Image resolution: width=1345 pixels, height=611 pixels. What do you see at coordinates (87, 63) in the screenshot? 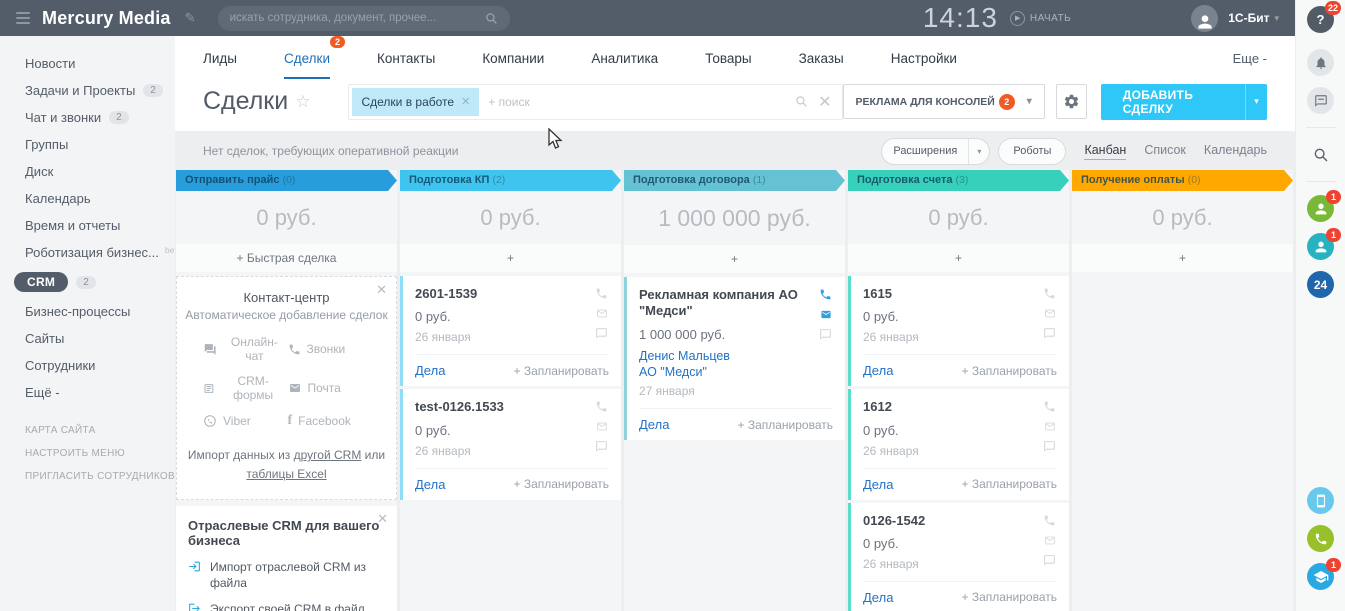
I see `sidebar-item-news: Новости` at bounding box center [87, 63].